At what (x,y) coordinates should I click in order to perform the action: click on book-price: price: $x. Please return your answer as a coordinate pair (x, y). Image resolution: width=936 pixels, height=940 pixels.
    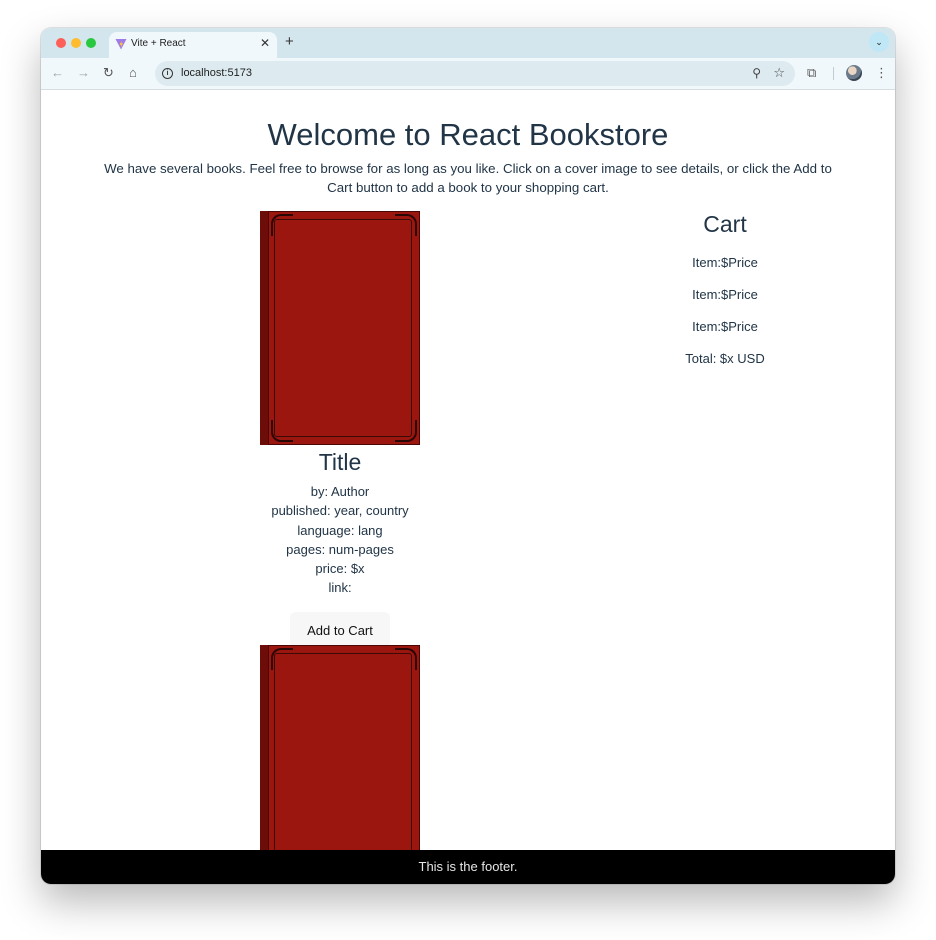
    Looking at the image, I should click on (340, 569).